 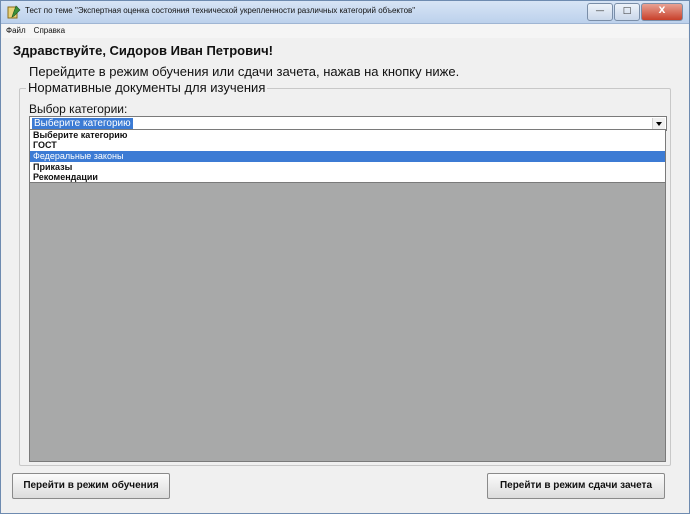 What do you see at coordinates (143, 50) in the screenshot?
I see `greeting-text: Здравствуйте, Сидоров Иван Петрович!` at bounding box center [143, 50].